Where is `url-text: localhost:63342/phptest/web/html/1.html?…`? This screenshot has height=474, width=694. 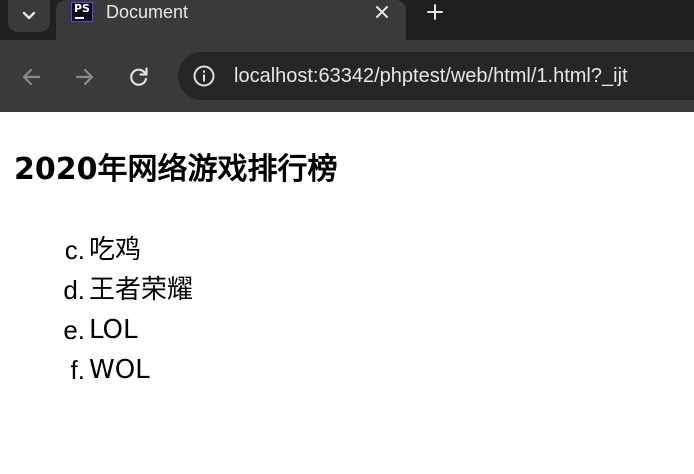
url-text: localhost:63342/phptest/web/html/1.html?… is located at coordinates (431, 76).